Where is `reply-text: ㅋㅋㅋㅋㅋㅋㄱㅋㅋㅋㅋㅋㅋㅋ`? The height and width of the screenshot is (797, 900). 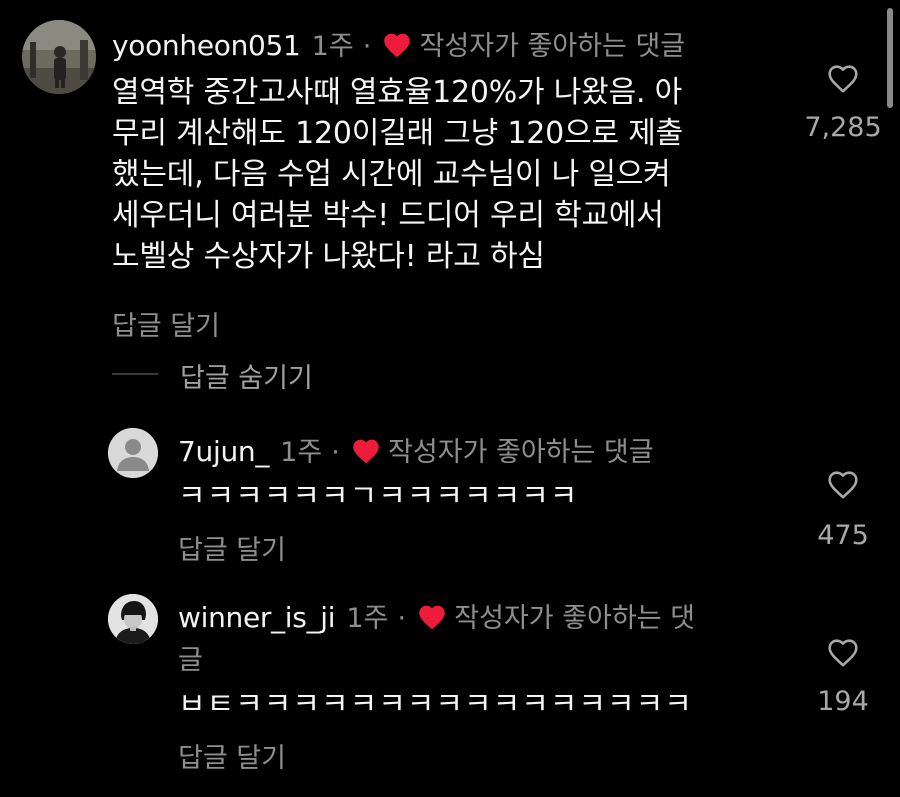
reply-text: ㅋㅋㅋㅋㅋㅋㄱㅋㅋㅋㅋㅋㅋㅋ is located at coordinates (378, 496).